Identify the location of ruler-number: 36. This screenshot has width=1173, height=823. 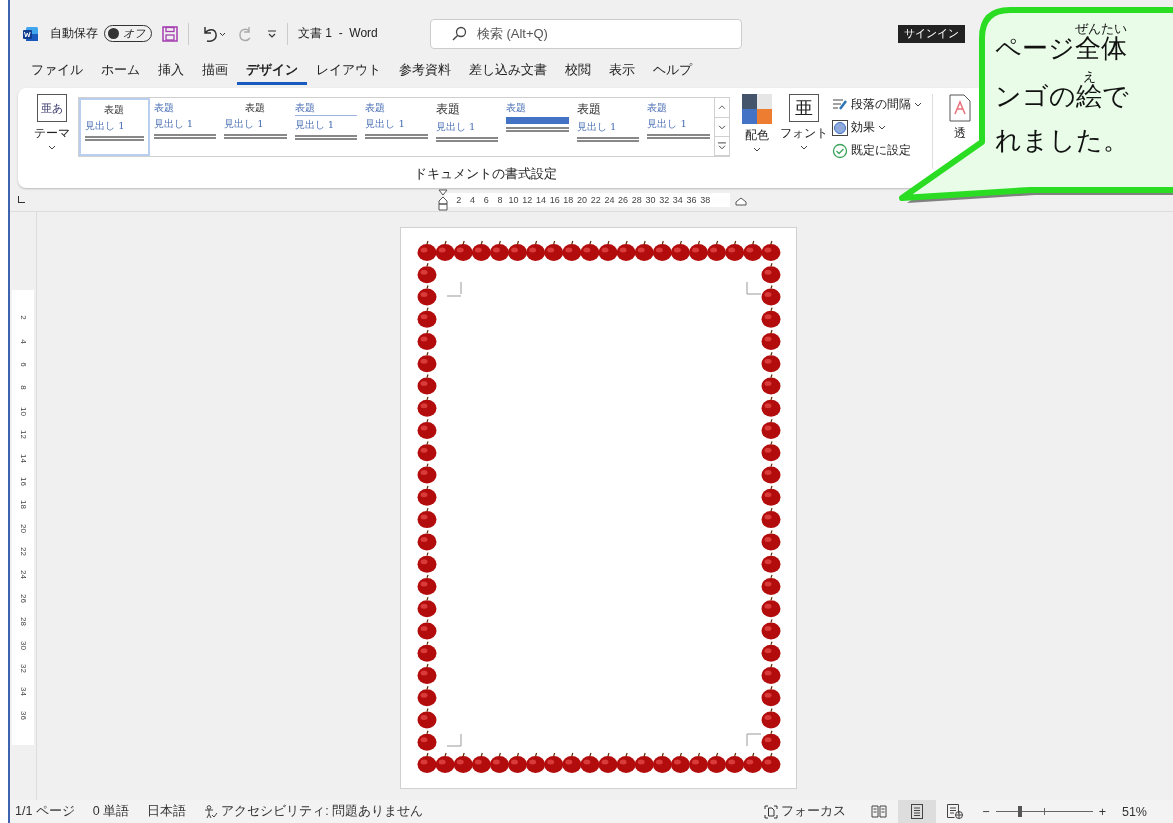
(691, 199).